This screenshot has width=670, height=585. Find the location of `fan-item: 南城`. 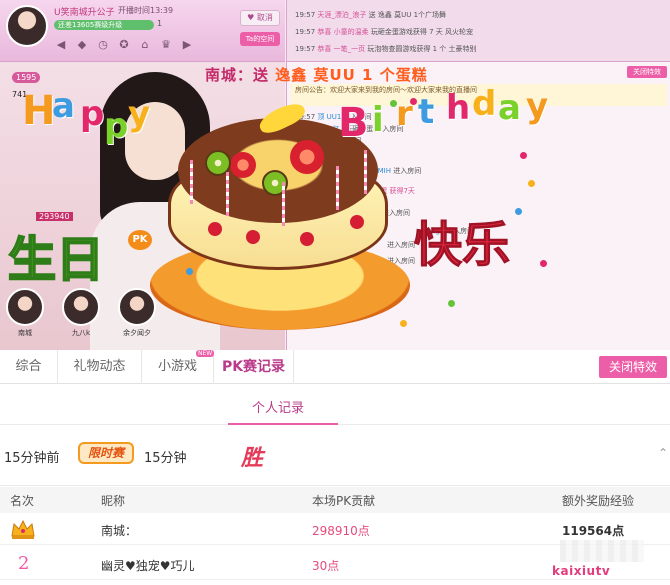

fan-item: 南城 is located at coordinates (25, 313).